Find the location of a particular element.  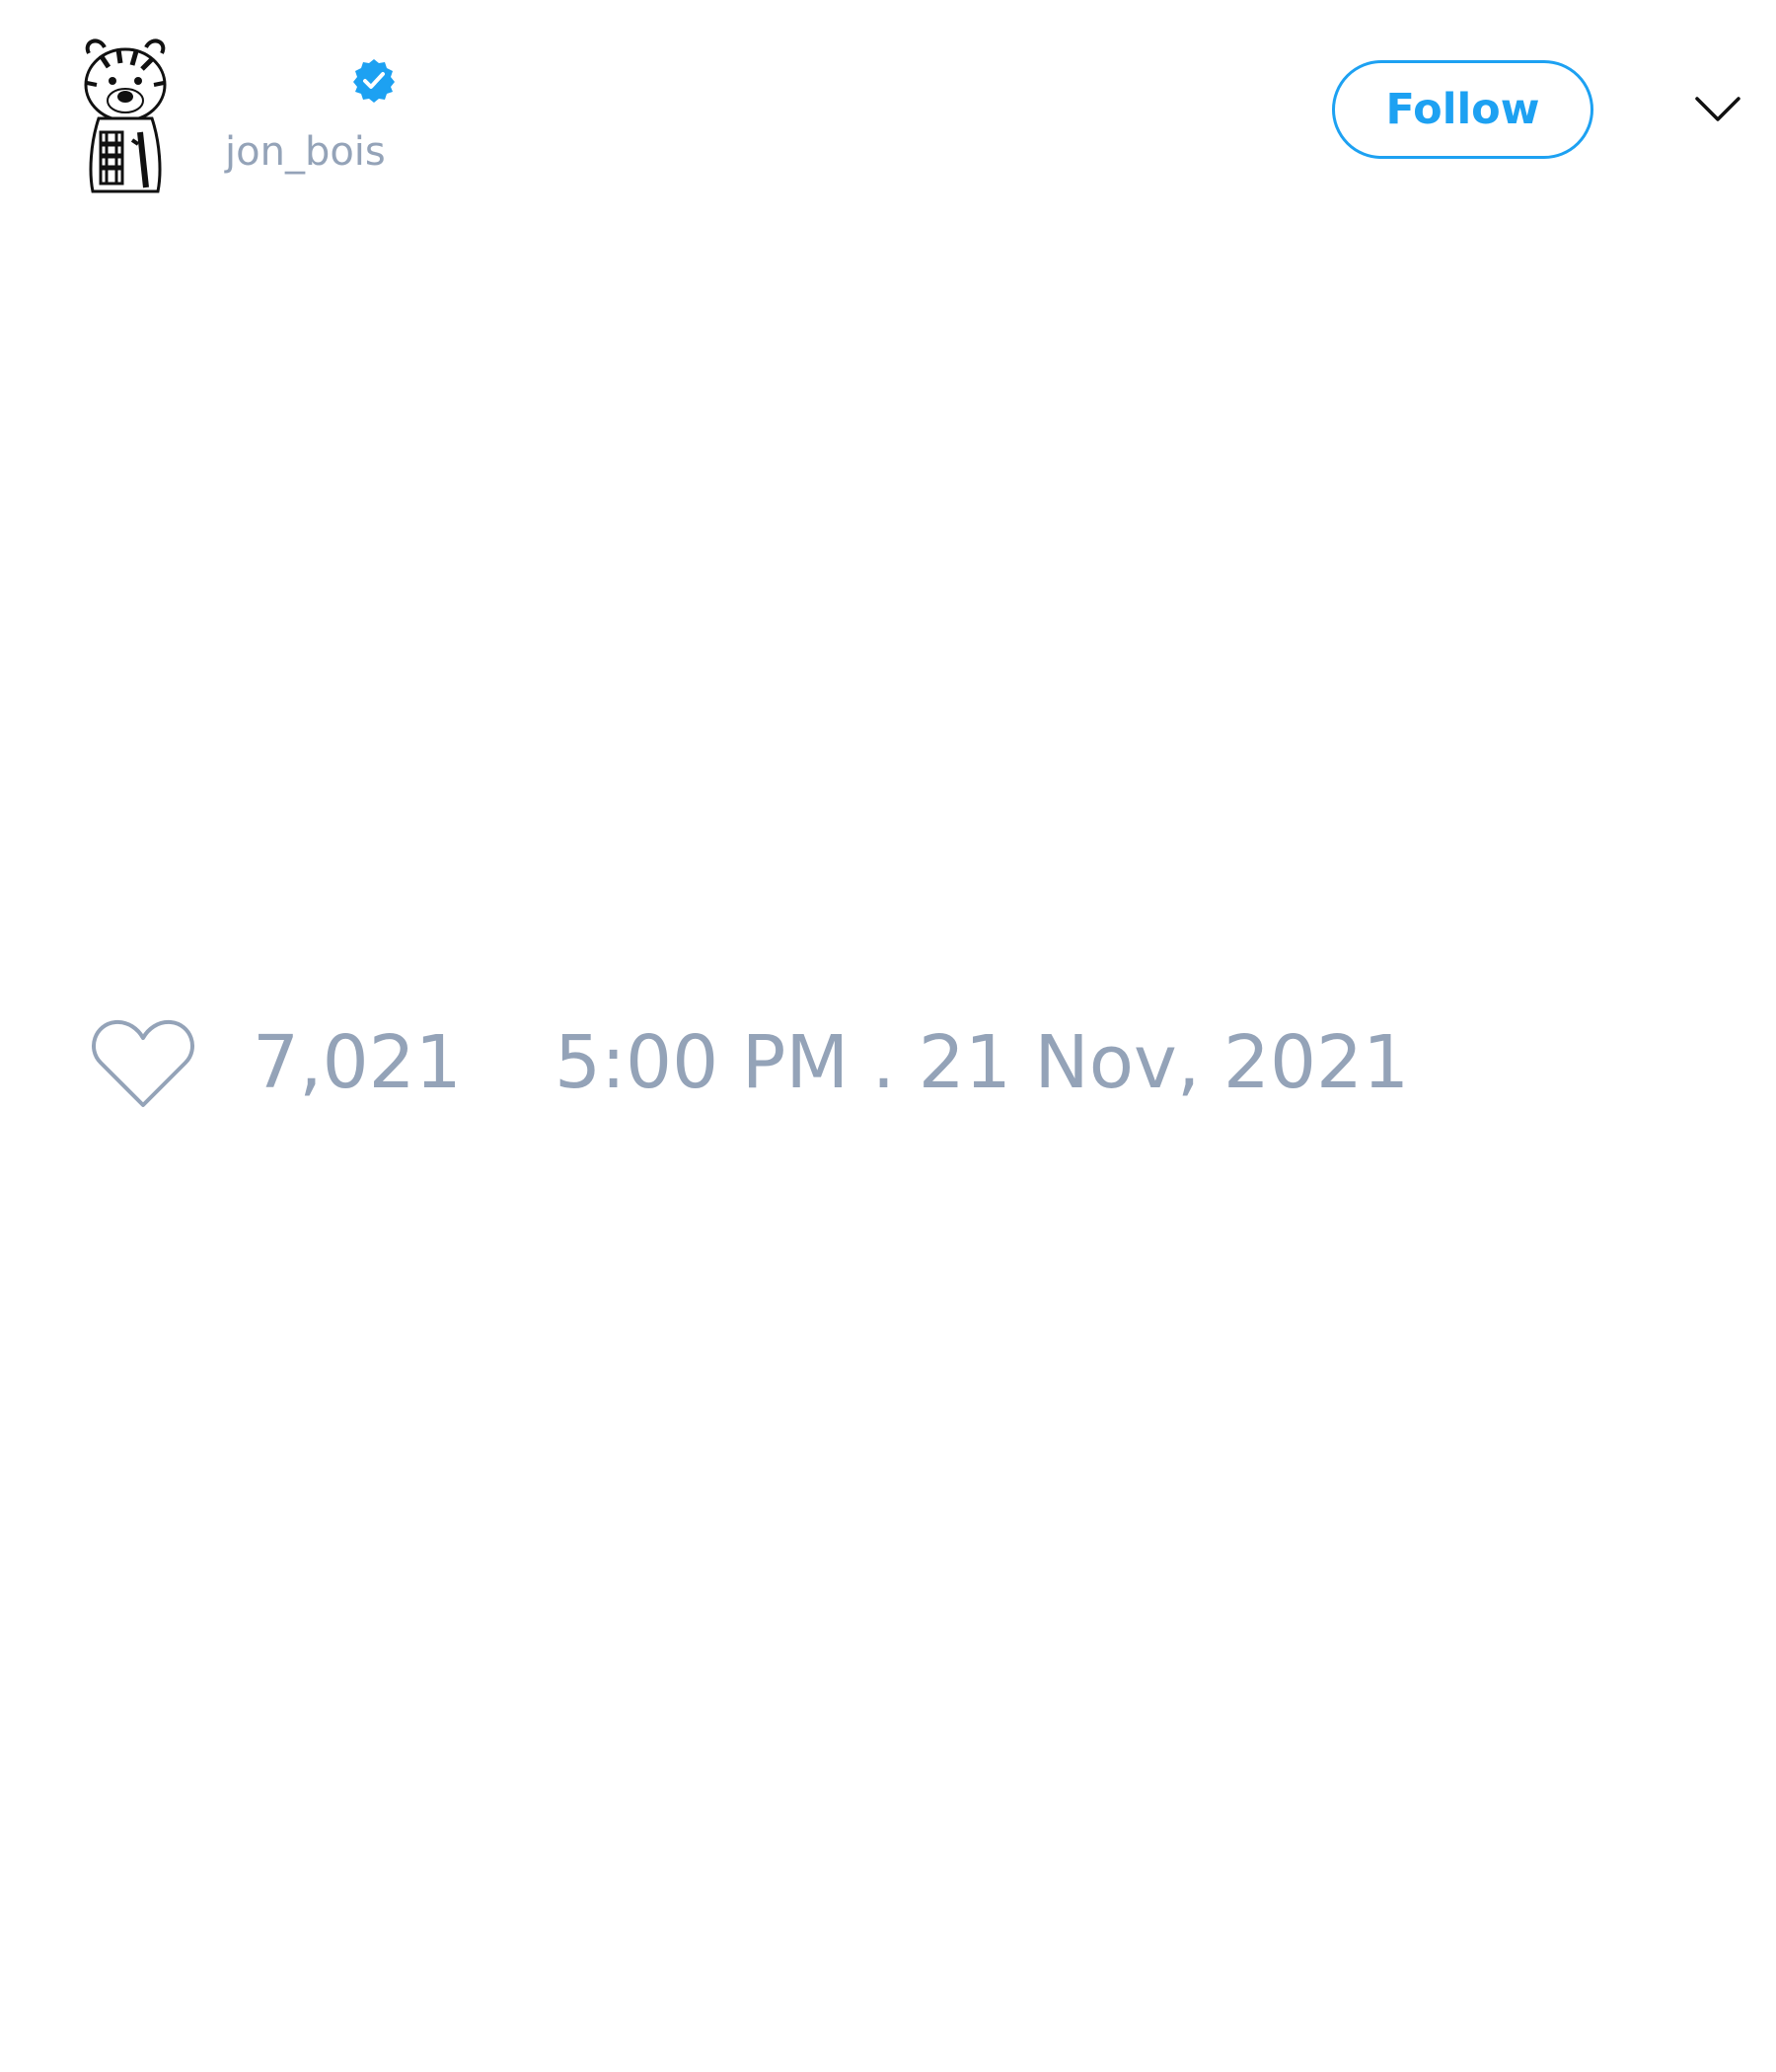

follow-button: Follow is located at coordinates (1462, 110).